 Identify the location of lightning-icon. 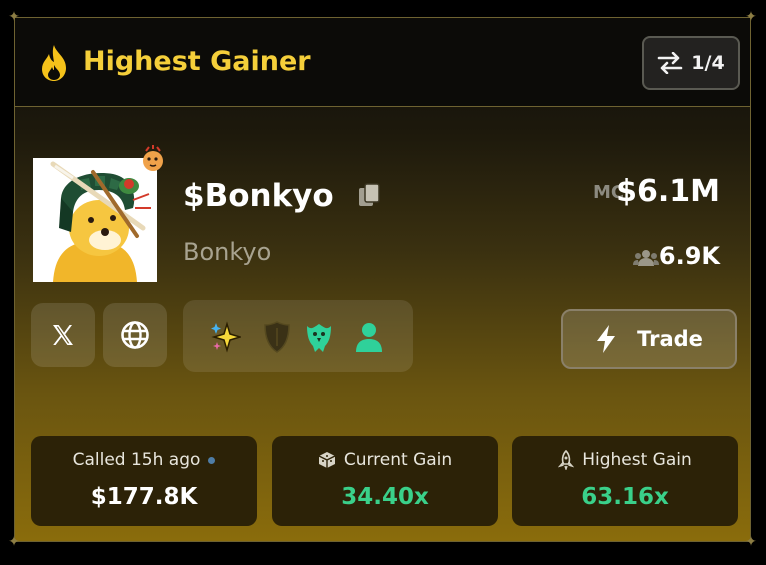
(606, 339).